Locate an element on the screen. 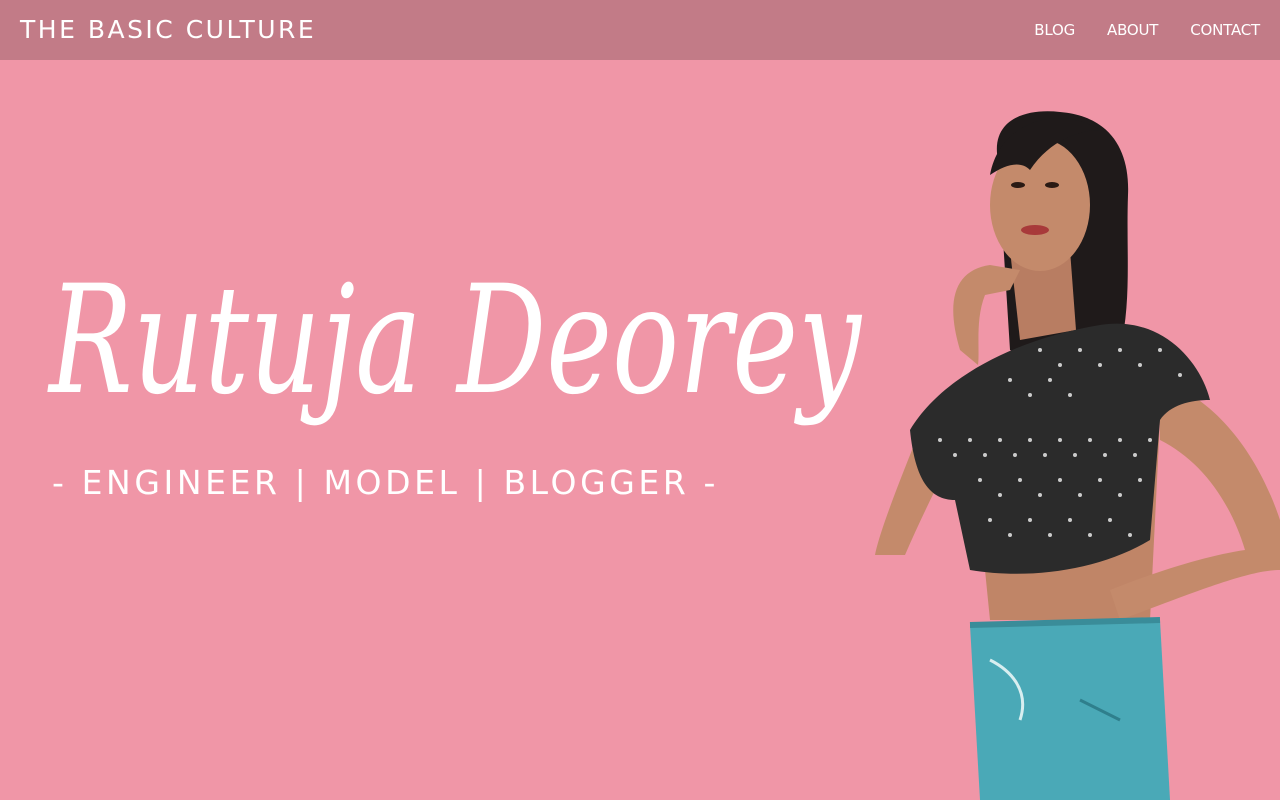 Image resolution: width=1280 pixels, height=800 pixels. hero-roles-tagline: - ENGINEER | MODEL | BLOGGER - is located at coordinates (385, 482).